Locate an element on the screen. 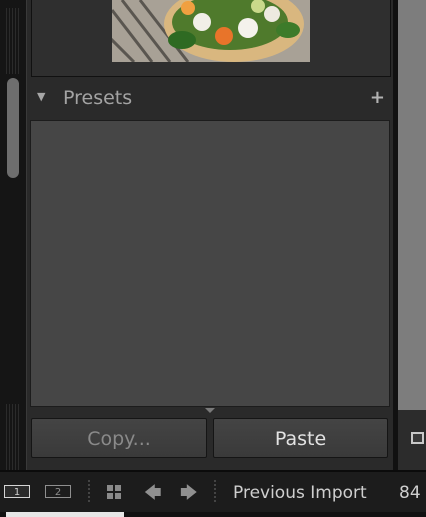 The width and height of the screenshot is (426, 517). paste-button: Paste is located at coordinates (300, 438).